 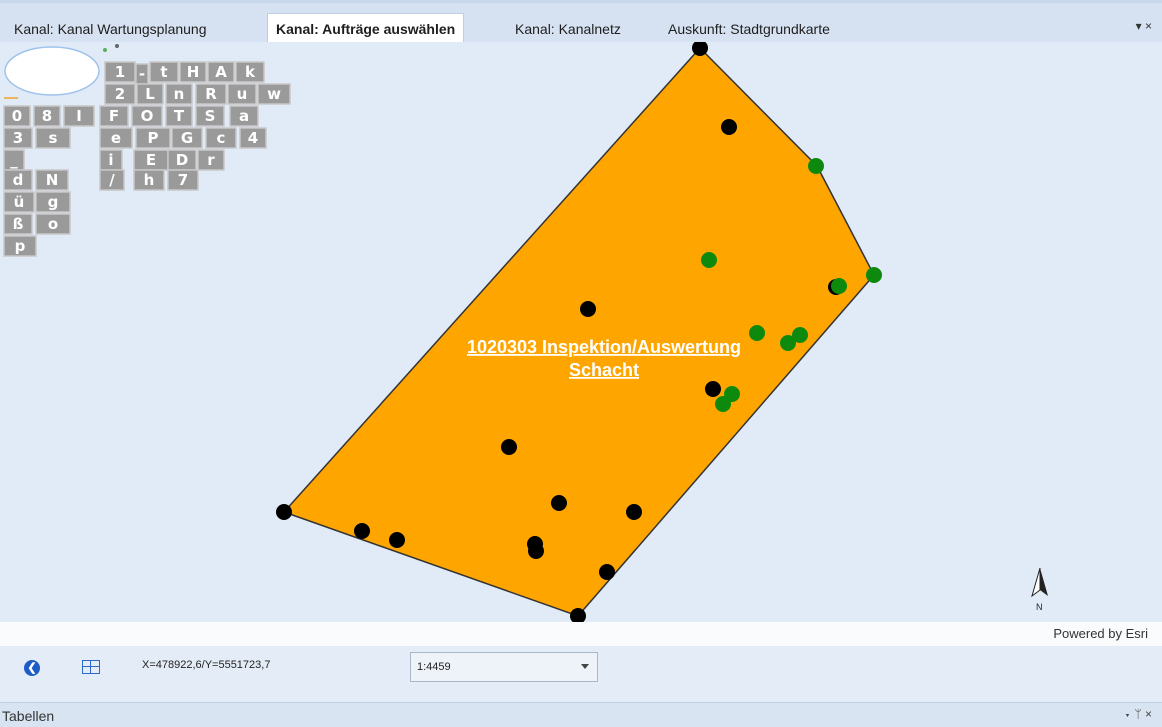 I want to click on back-arrow-icon: ❮, so click(x=32, y=668).